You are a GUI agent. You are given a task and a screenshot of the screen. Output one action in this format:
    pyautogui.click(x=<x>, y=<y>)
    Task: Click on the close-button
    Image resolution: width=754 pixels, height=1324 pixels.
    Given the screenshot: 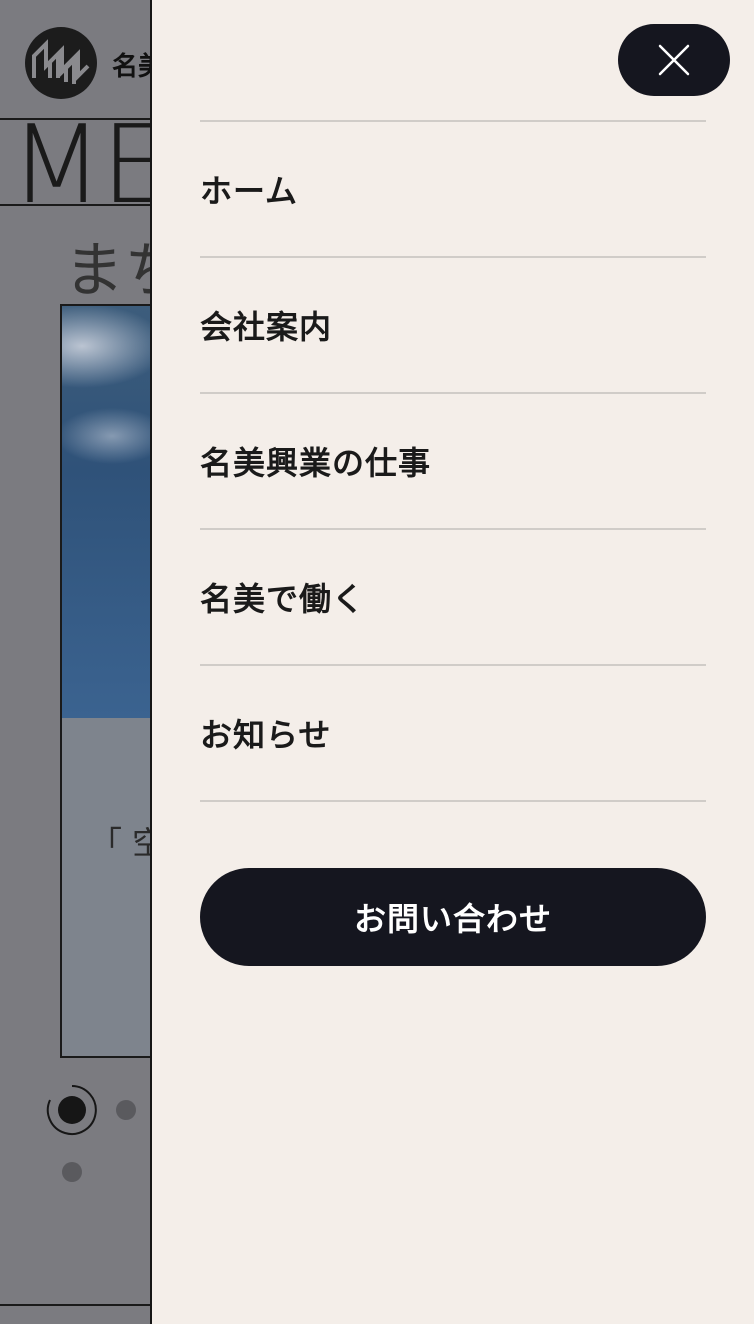 What is the action you would take?
    pyautogui.click(x=674, y=60)
    